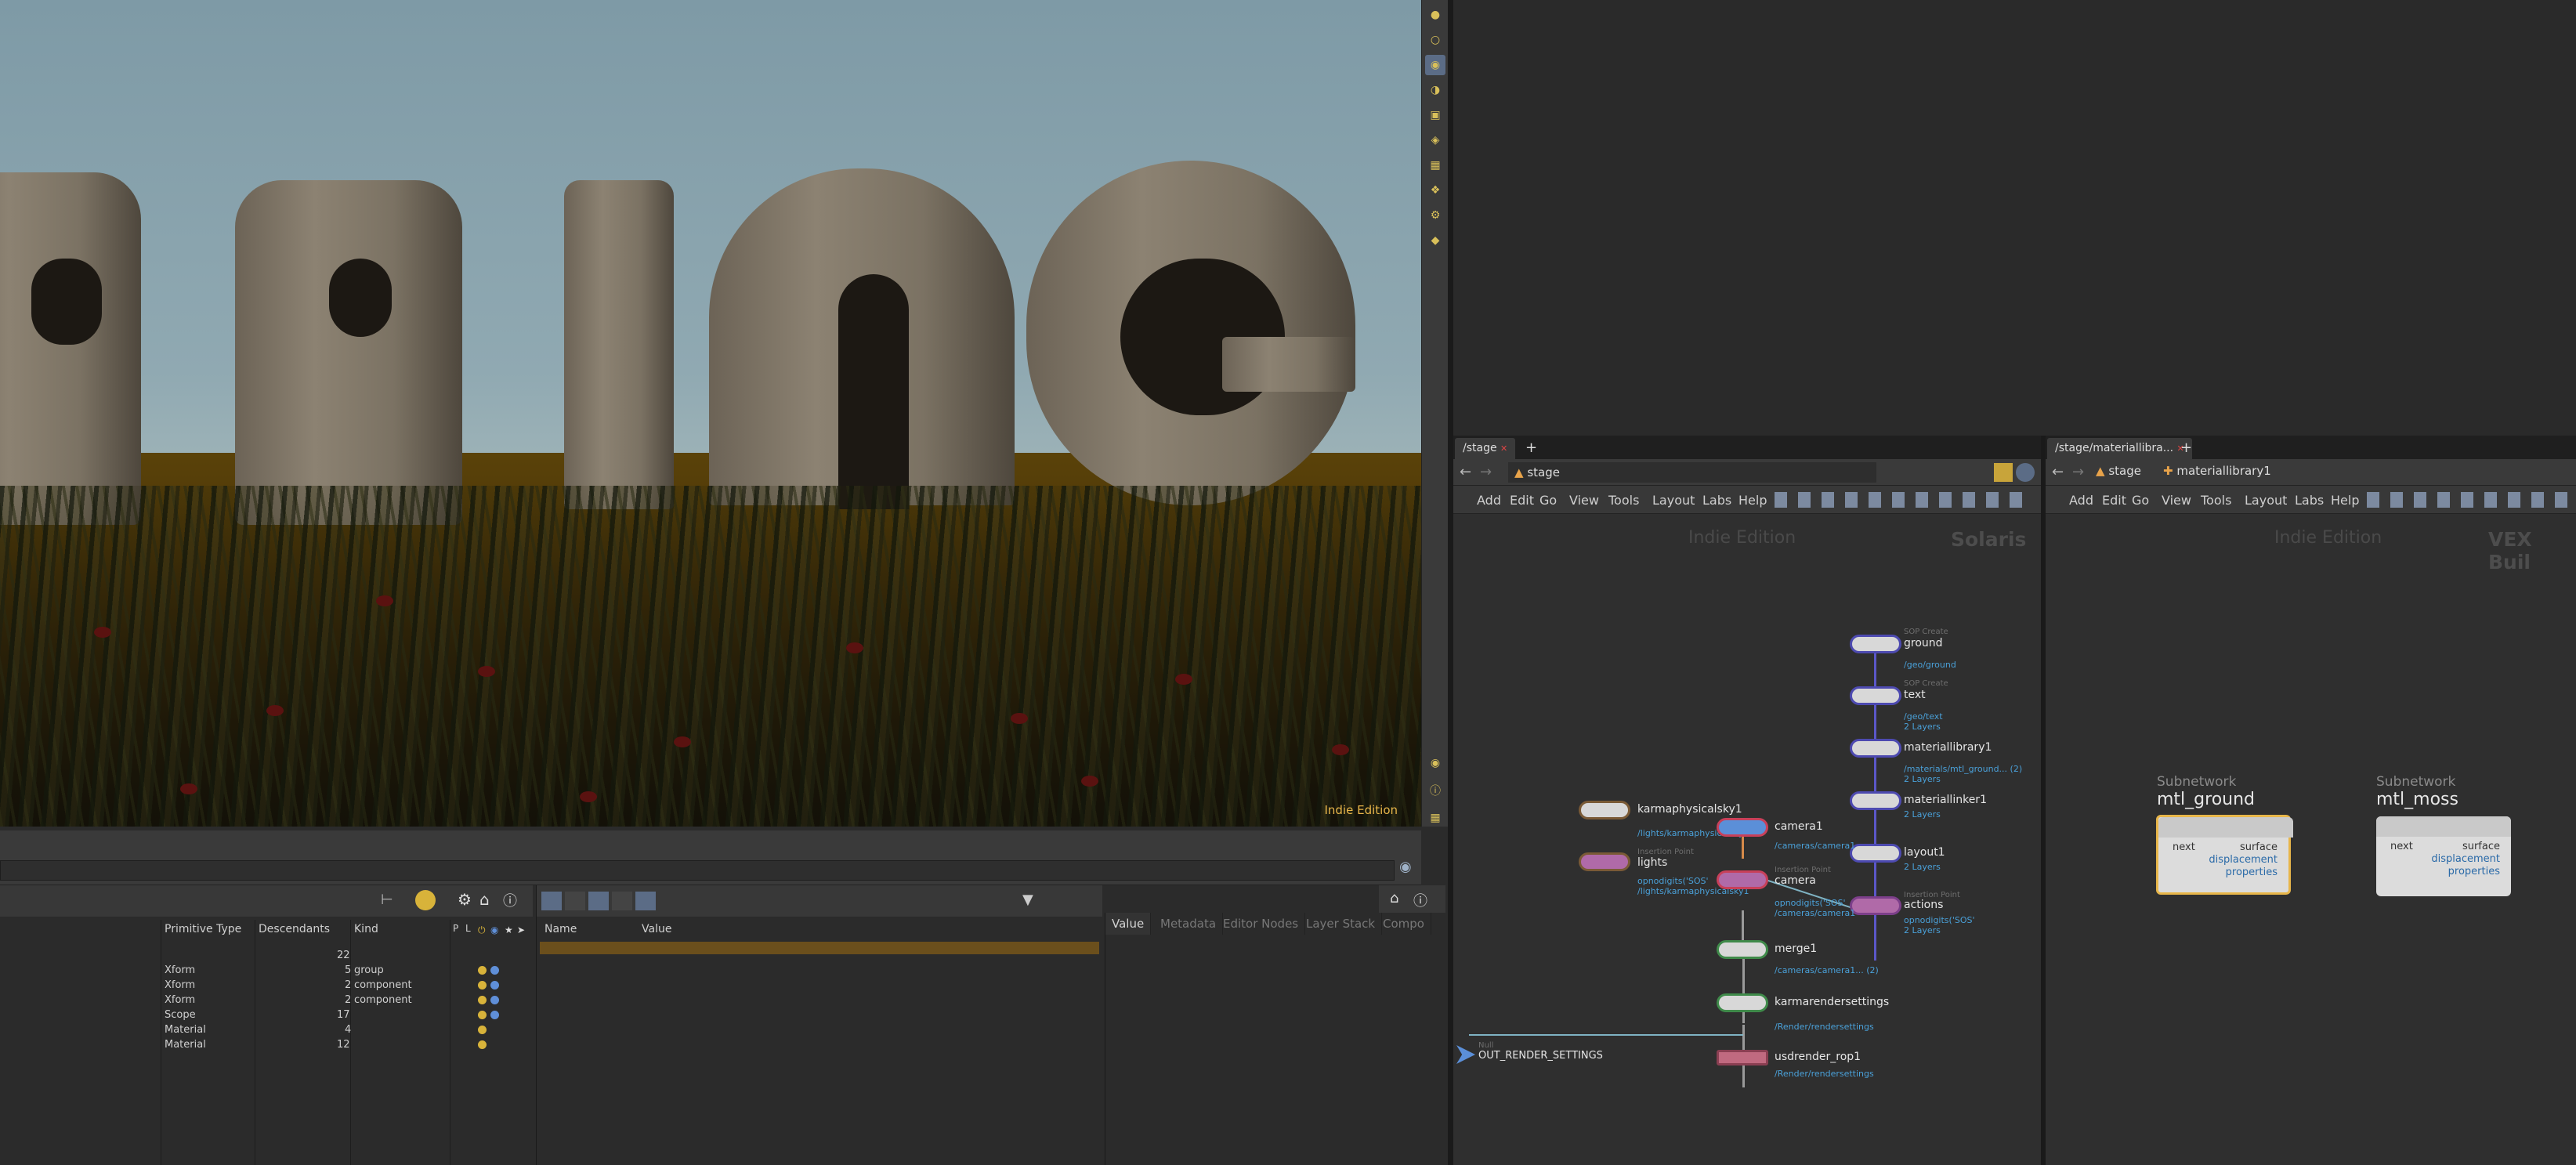 The image size is (2576, 1165). I want to click on pane-divider, so click(1450, 582).